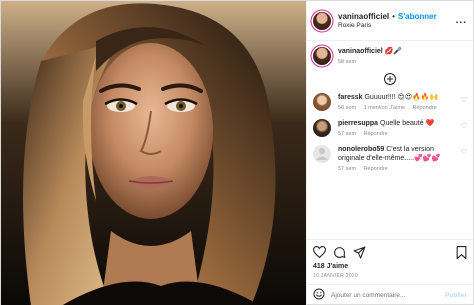 Image resolution: width=474 pixels, height=305 pixels. I want to click on likes-count: 418 J'aime, so click(390, 266).